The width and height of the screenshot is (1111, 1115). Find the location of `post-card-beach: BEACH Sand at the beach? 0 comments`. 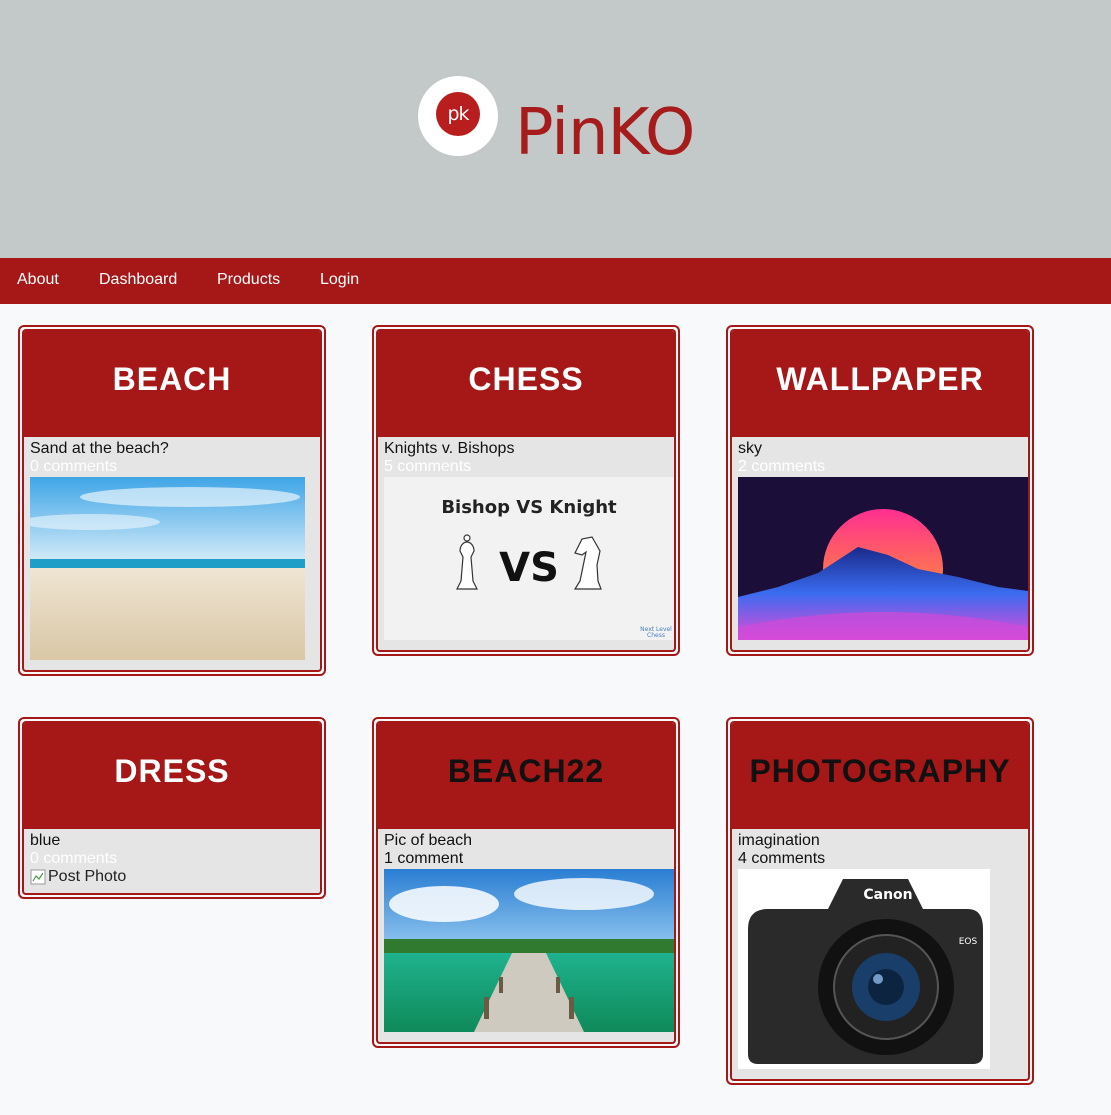

post-card-beach: BEACH Sand at the beach? 0 comments is located at coordinates (172, 500).